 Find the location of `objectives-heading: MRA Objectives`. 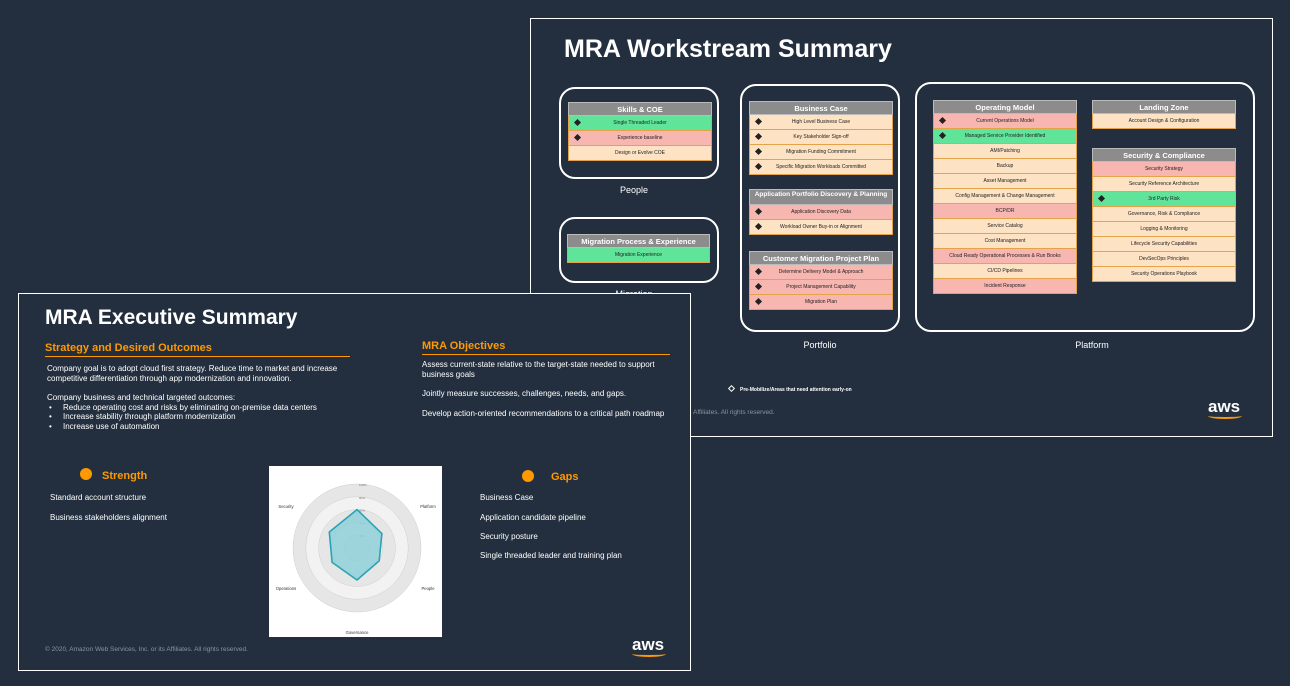

objectives-heading: MRA Objectives is located at coordinates (464, 346).